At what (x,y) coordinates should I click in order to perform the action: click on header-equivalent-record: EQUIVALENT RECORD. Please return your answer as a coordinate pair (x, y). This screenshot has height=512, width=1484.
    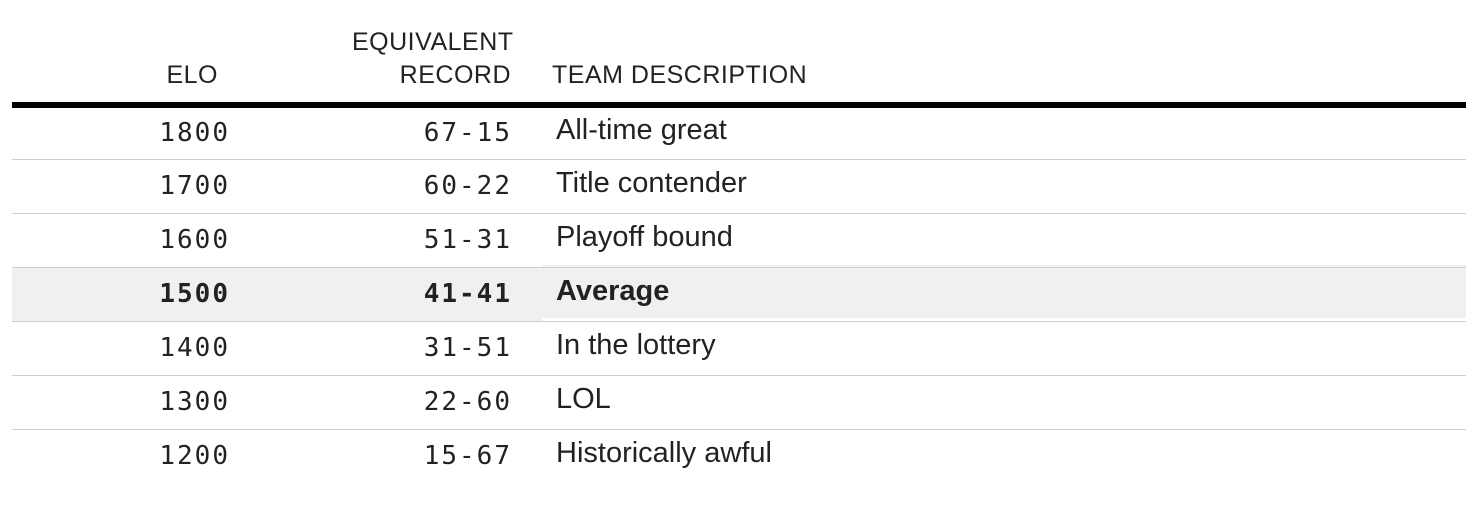
    Looking at the image, I should click on (447, 65).